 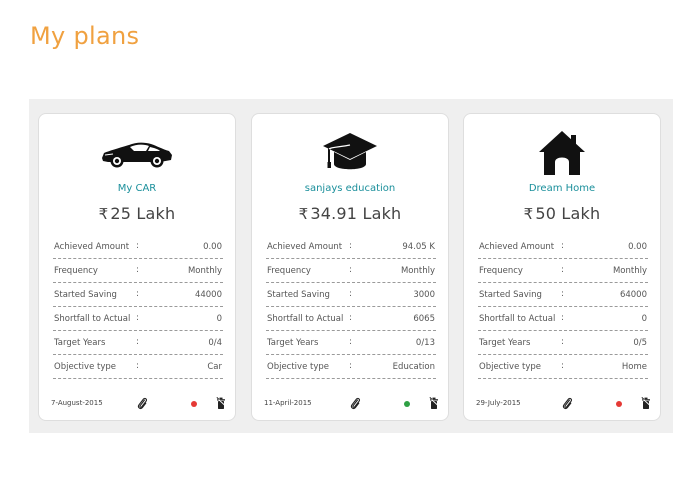 What do you see at coordinates (350, 188) in the screenshot?
I see `plan-name: sanjays education` at bounding box center [350, 188].